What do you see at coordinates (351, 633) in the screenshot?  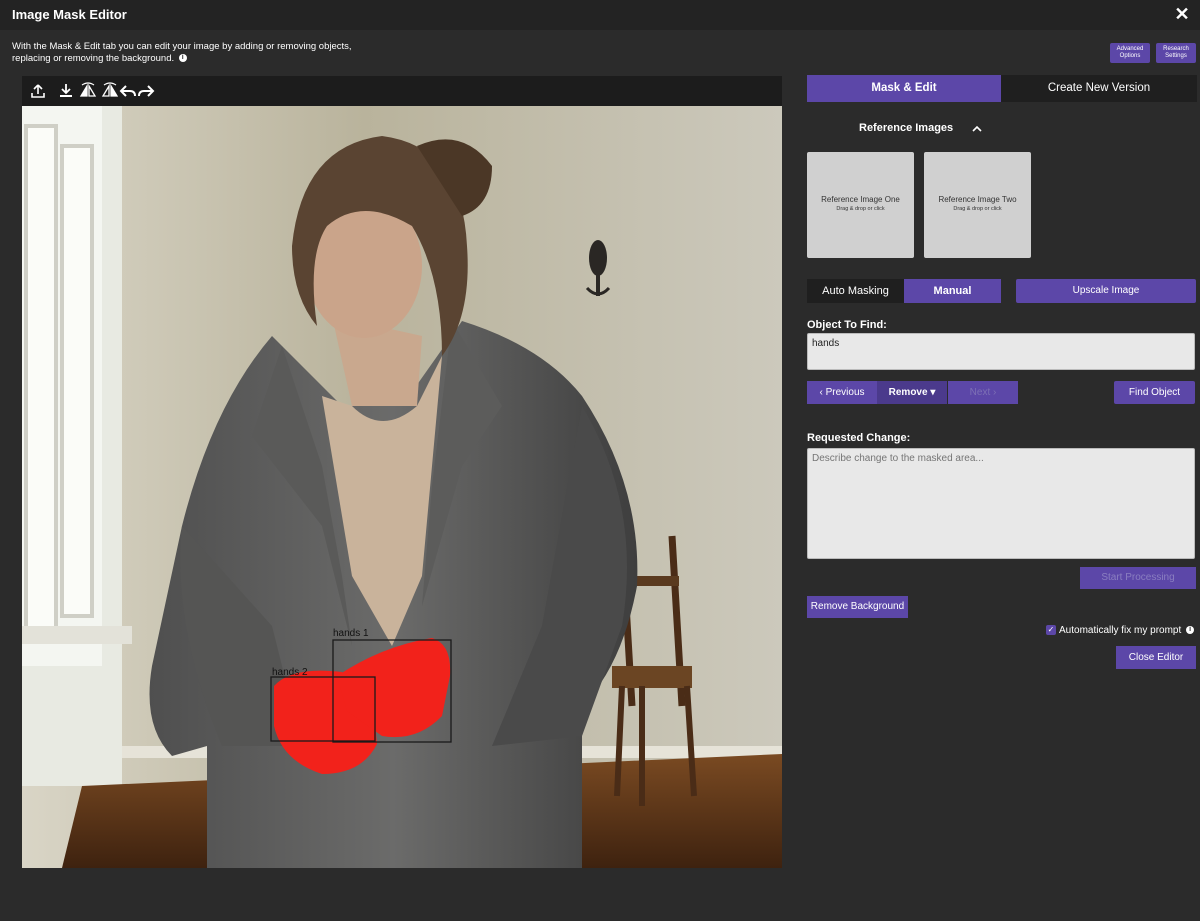 I see `detection-label-hands-1: hands 1` at bounding box center [351, 633].